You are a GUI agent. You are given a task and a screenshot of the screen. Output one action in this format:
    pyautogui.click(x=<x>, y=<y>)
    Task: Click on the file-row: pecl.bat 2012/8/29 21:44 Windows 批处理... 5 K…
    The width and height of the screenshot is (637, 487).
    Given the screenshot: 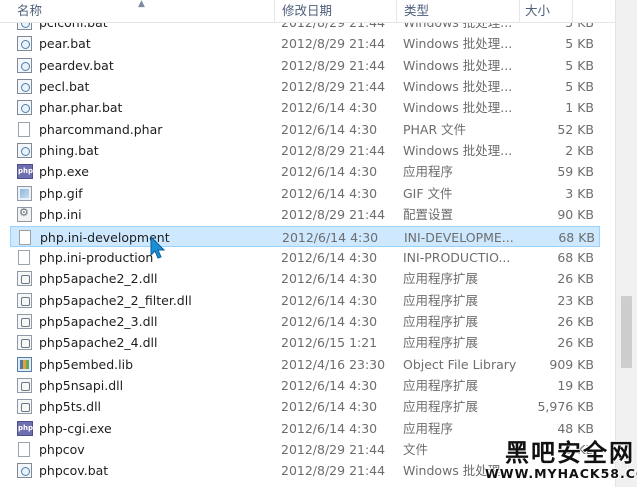 What is the action you would take?
    pyautogui.click(x=305, y=86)
    